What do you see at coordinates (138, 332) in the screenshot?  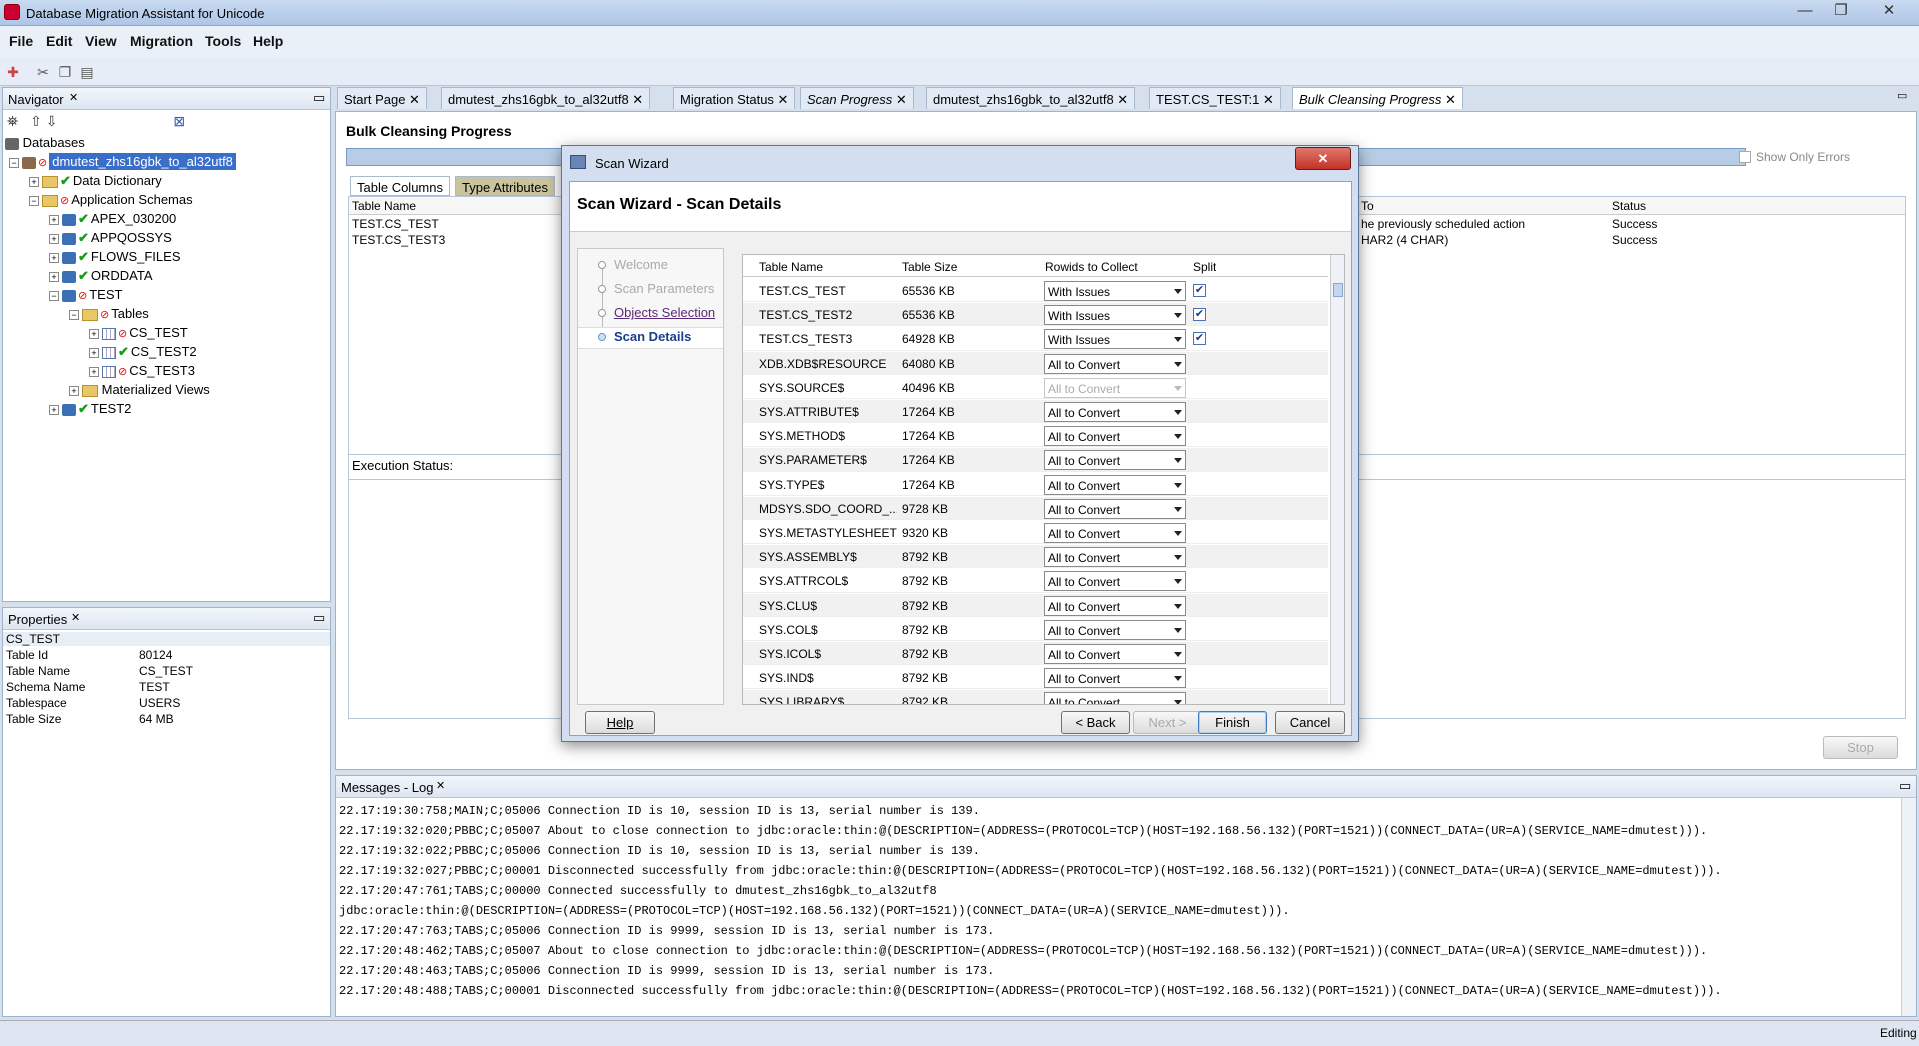 I see `tree-item-table: + ⊘ CS_TEST` at bounding box center [138, 332].